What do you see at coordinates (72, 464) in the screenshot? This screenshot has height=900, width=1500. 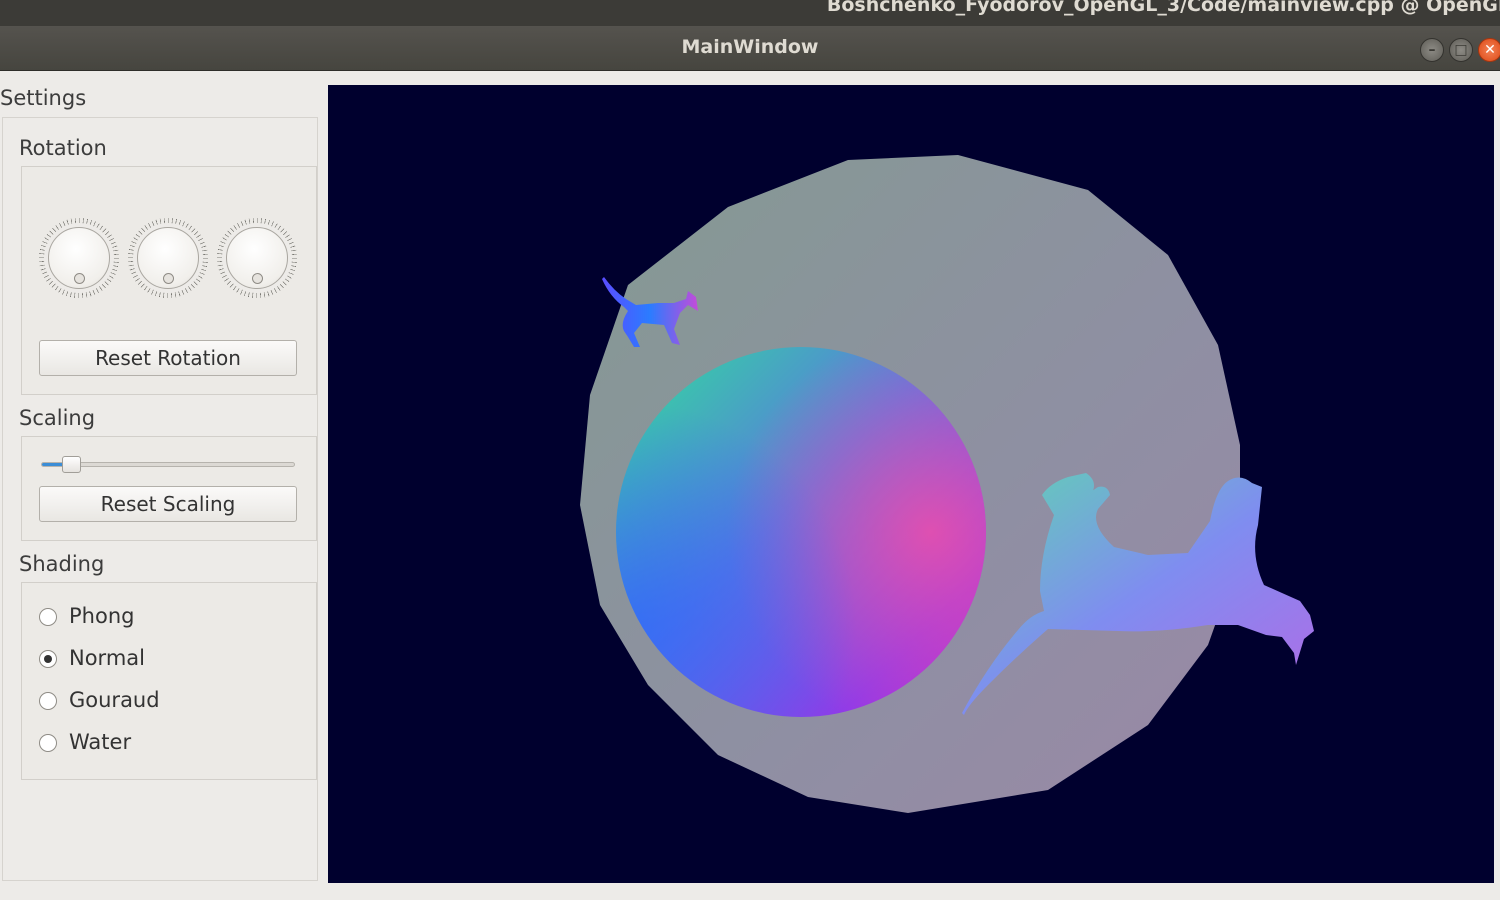 I see `scaling-slider-handle` at bounding box center [72, 464].